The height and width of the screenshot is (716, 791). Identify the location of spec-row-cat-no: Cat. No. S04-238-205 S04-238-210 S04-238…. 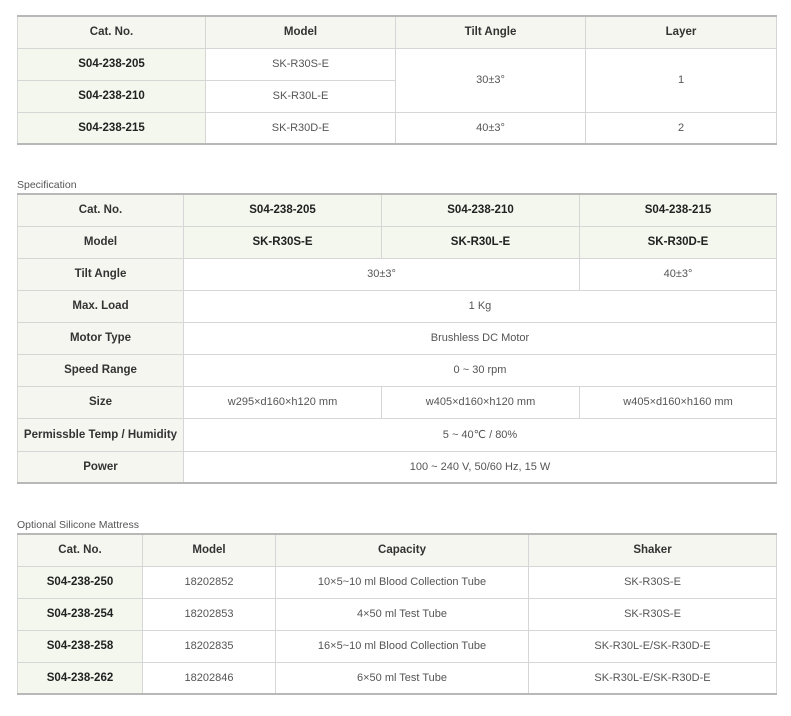
(397, 210).